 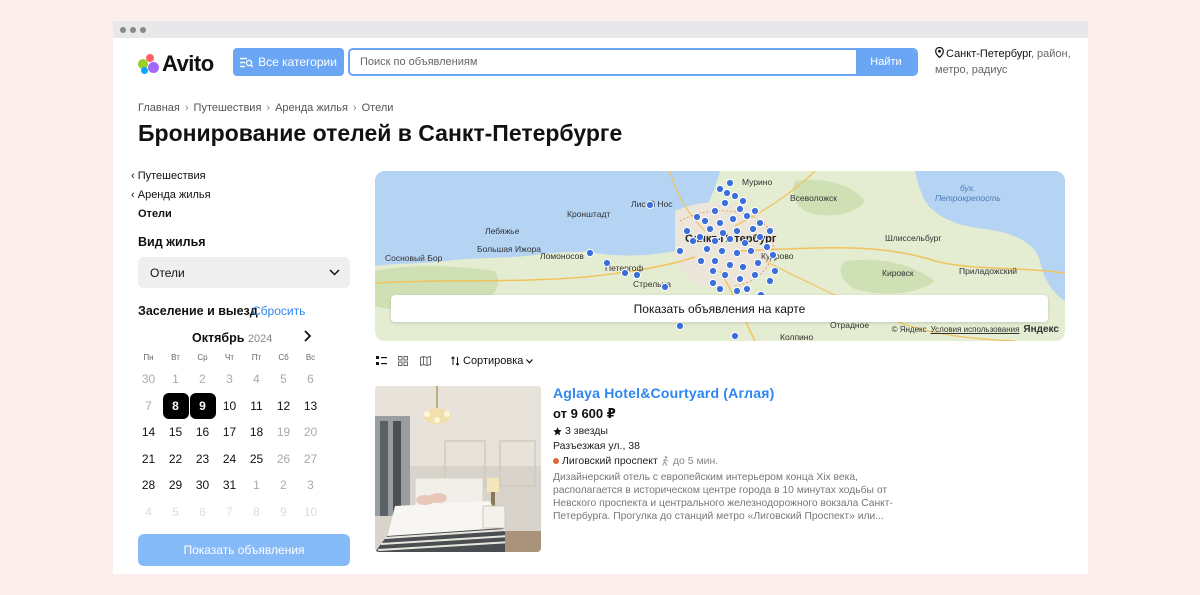 I want to click on map-terms-link: Условия использования, so click(x=975, y=329).